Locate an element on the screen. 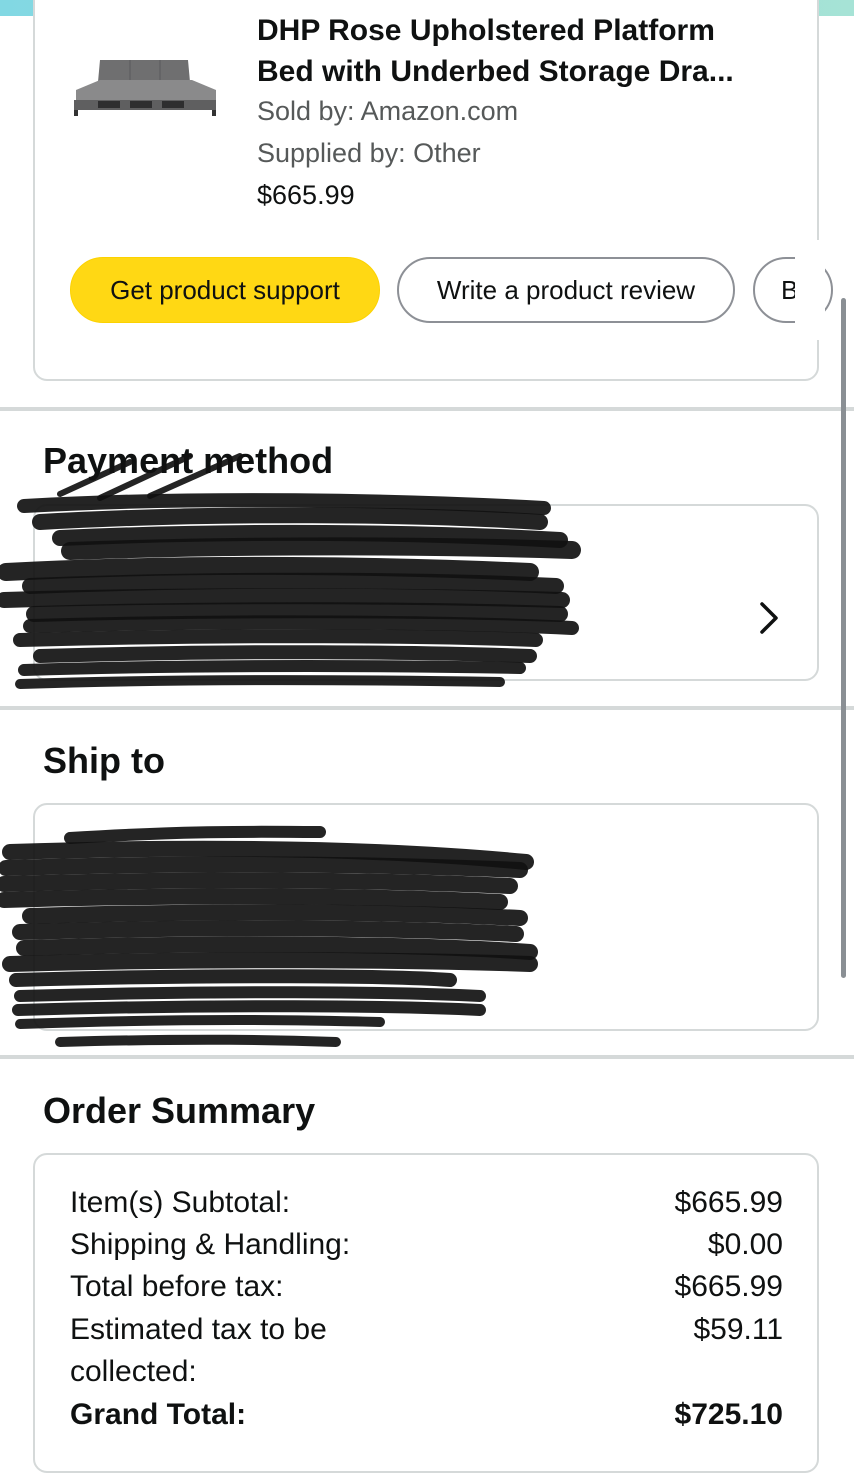  supplied-by-text: Supplied by: Other is located at coordinates (369, 153).